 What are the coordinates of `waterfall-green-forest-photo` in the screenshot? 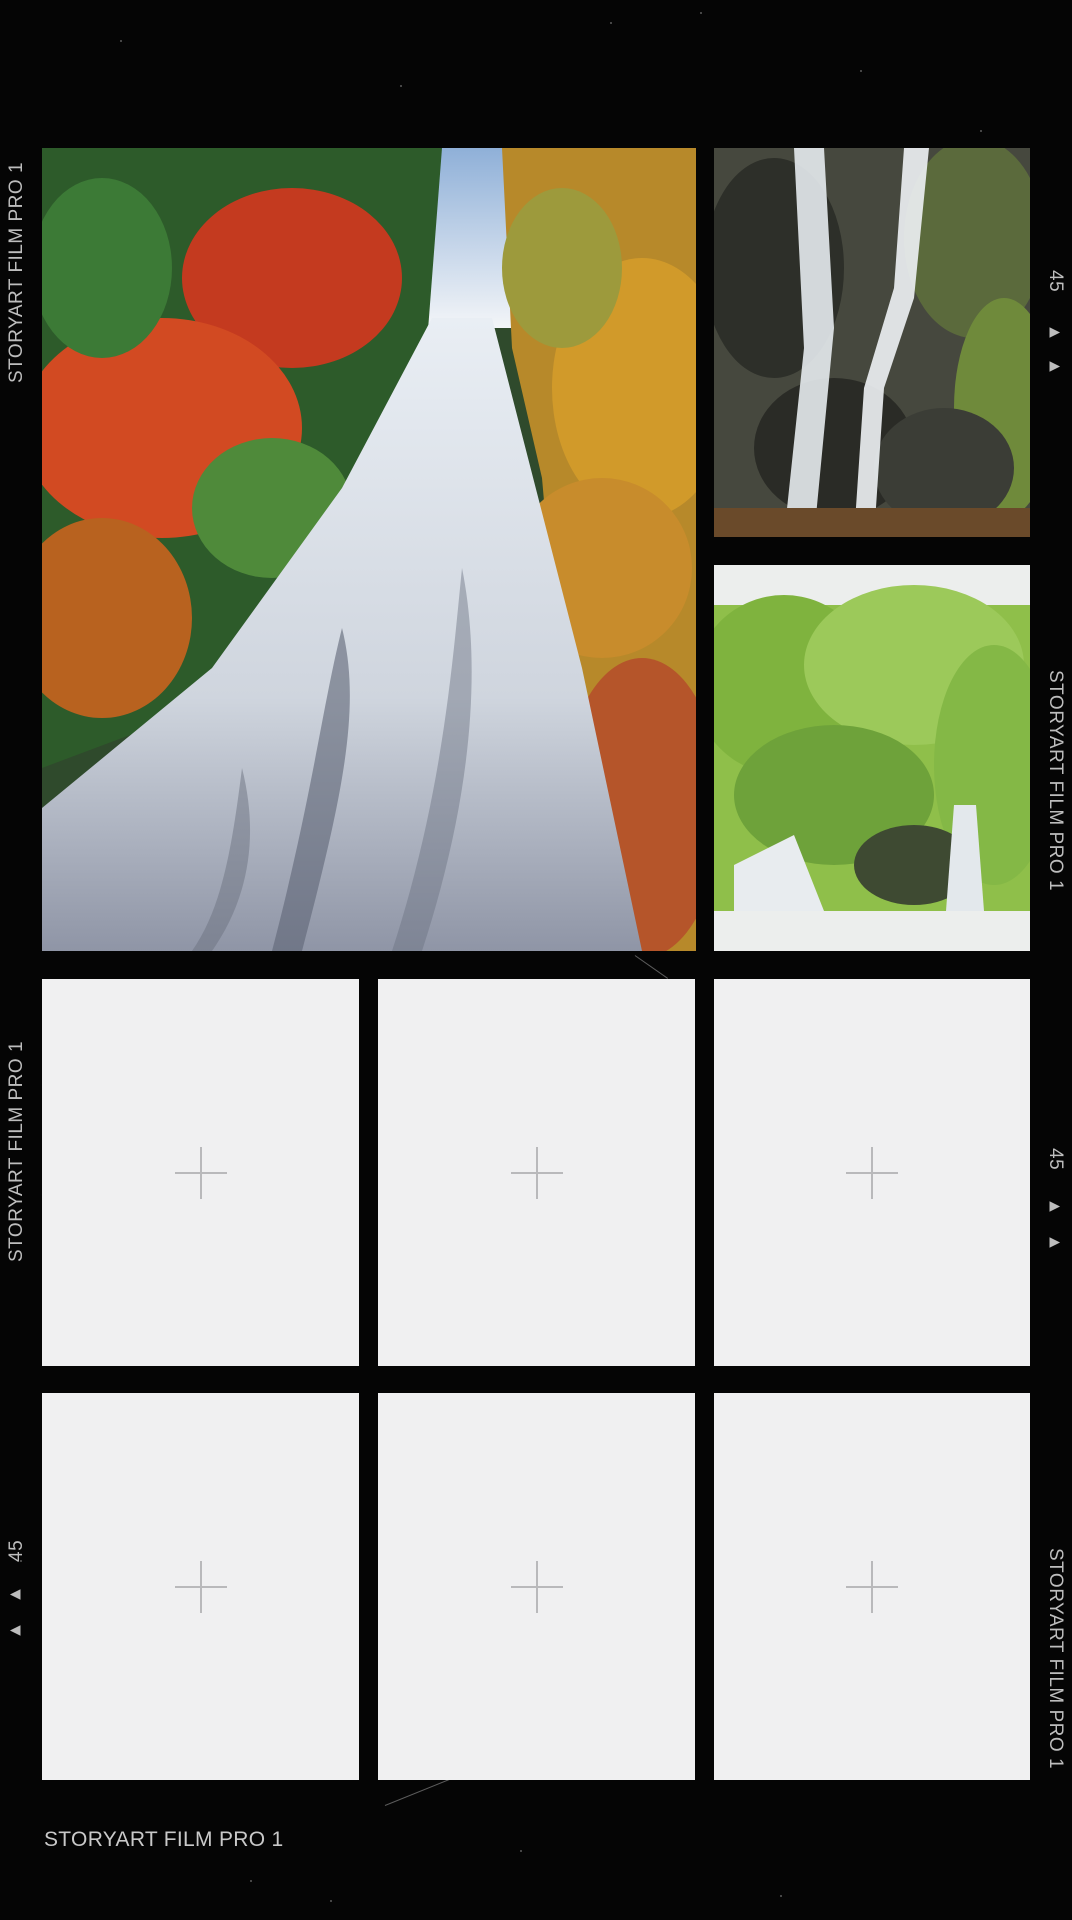 It's located at (872, 758).